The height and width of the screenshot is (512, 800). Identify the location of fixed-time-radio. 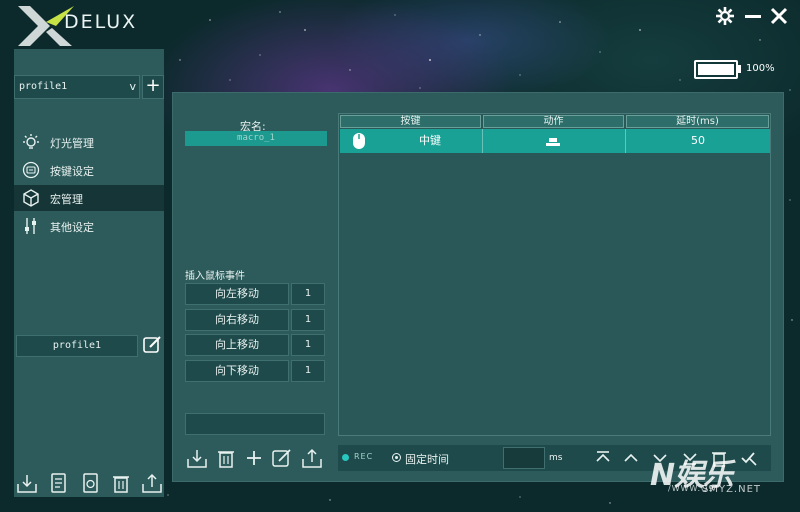
(396, 457).